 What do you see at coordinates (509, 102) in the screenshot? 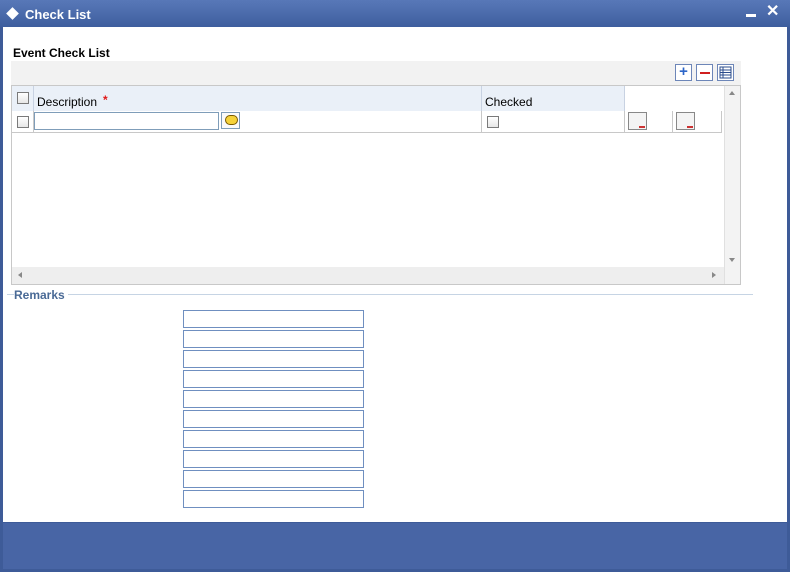
I see `checked-header-label: Checked` at bounding box center [509, 102].